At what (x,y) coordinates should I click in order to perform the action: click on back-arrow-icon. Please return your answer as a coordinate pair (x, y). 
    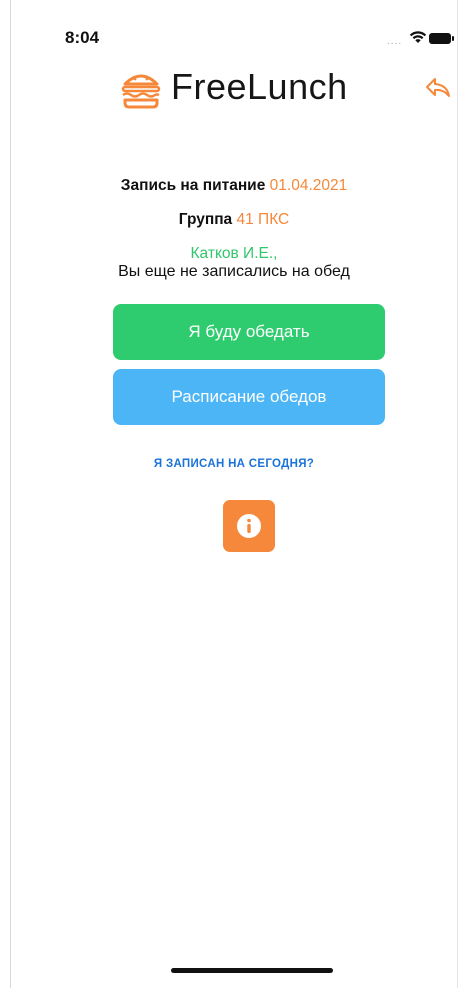
    Looking at the image, I should click on (438, 90).